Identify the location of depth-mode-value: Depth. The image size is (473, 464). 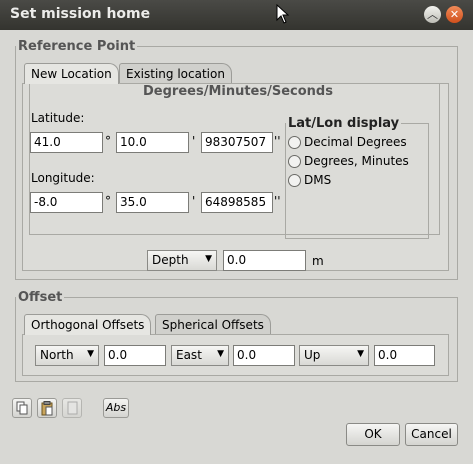
(170, 260).